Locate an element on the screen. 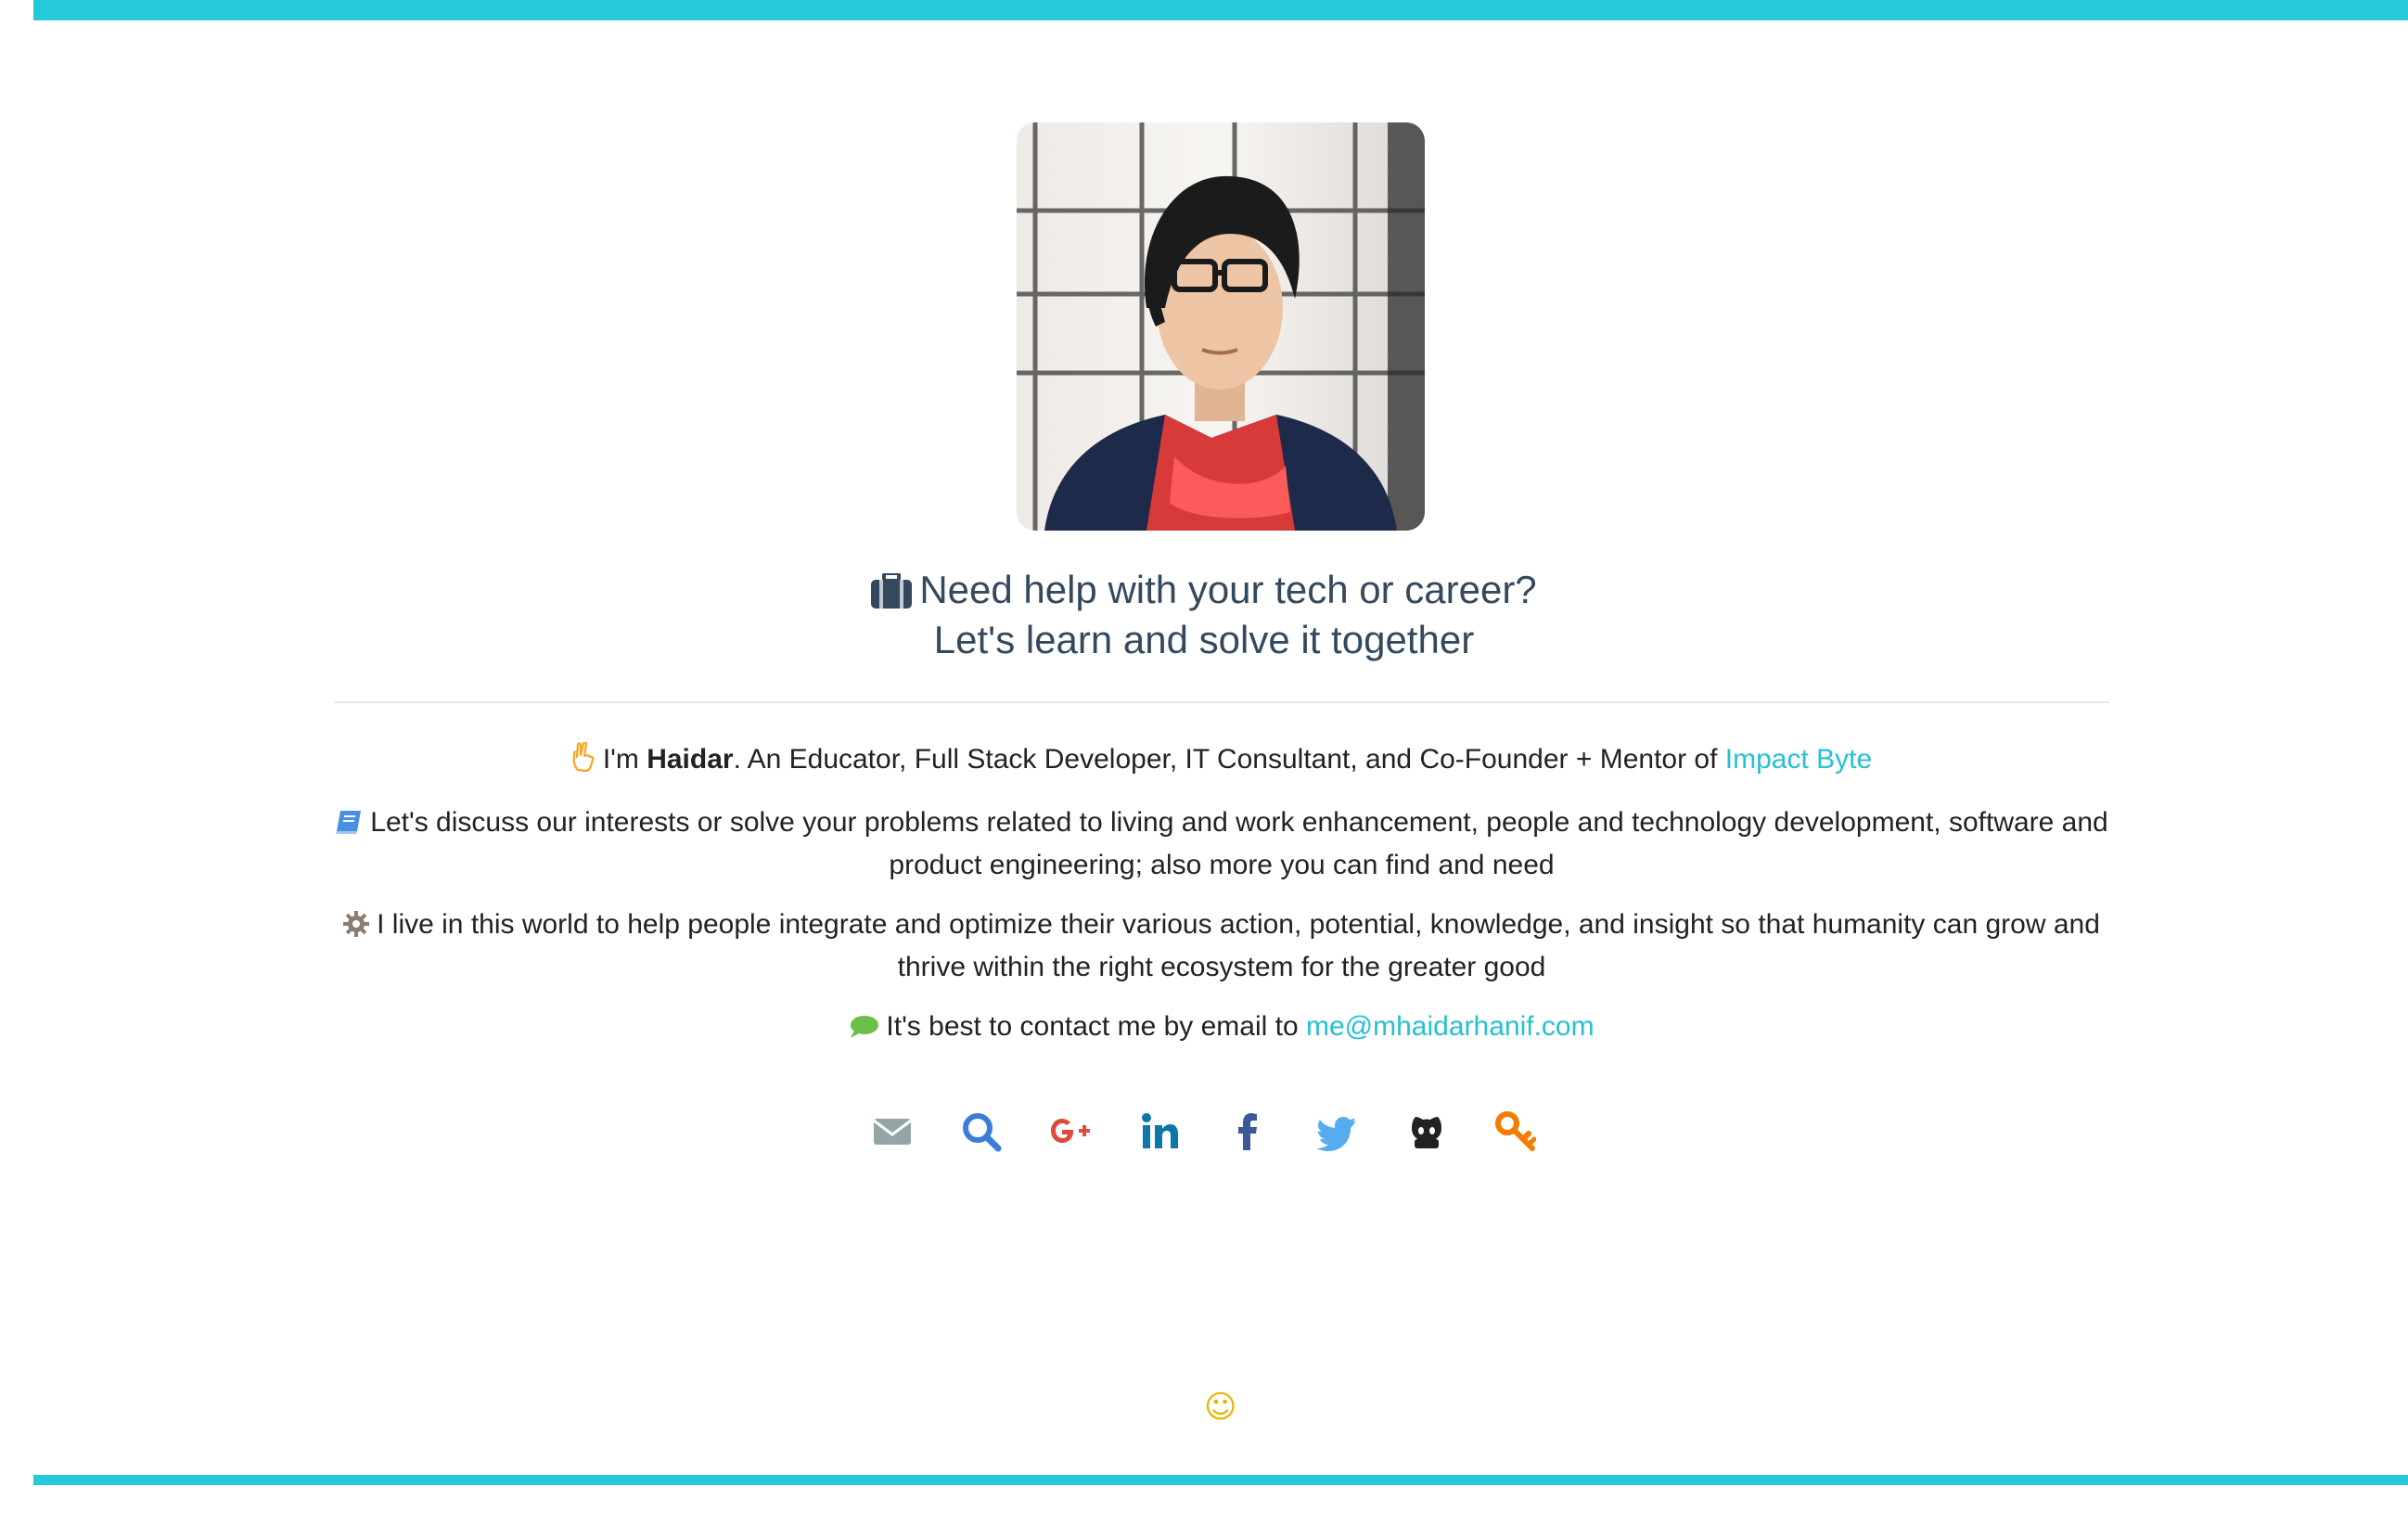  email-link: me@mhaidarhanif.com is located at coordinates (1450, 1026).